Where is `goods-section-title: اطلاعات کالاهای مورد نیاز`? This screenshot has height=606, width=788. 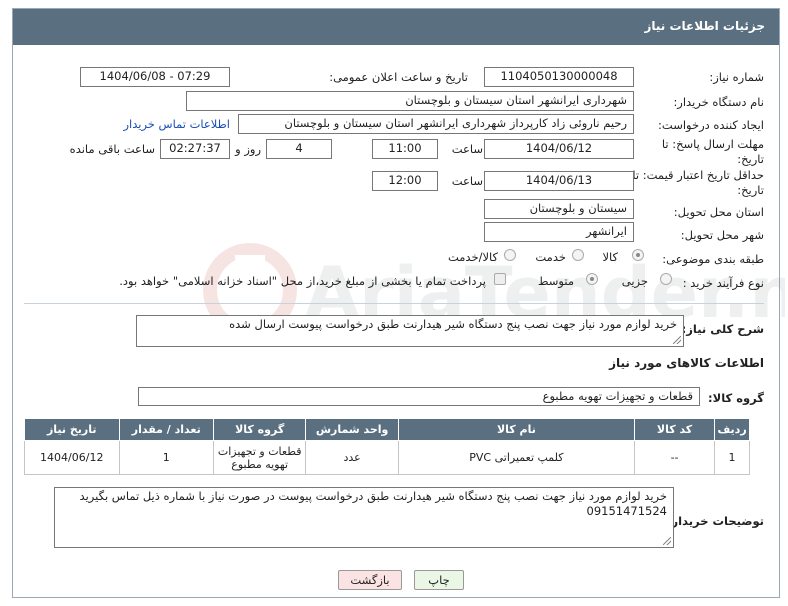
goods-section-title: اطلاعات کالاهای مورد نیاز is located at coordinates (686, 363).